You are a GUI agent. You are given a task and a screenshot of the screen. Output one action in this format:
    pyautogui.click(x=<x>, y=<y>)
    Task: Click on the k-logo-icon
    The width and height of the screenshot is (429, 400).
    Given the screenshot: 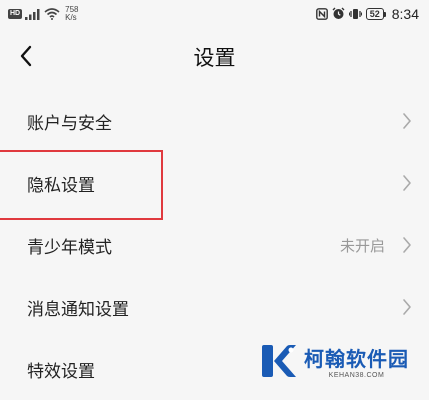 What is the action you would take?
    pyautogui.click(x=279, y=363)
    